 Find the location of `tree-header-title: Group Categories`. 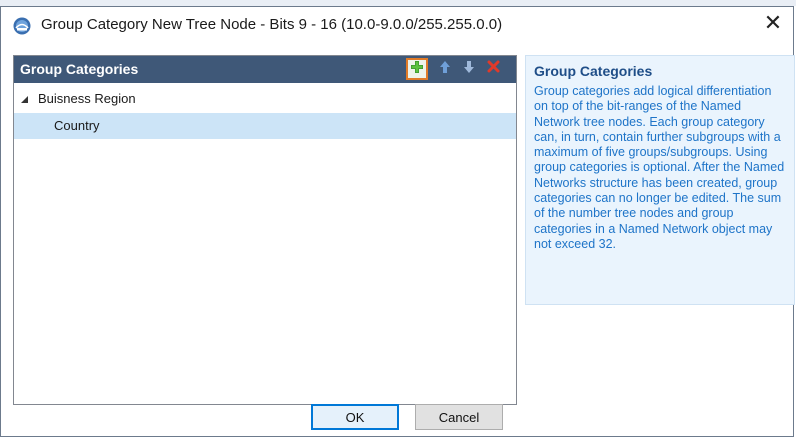

tree-header-title: Group Categories is located at coordinates (79, 69).